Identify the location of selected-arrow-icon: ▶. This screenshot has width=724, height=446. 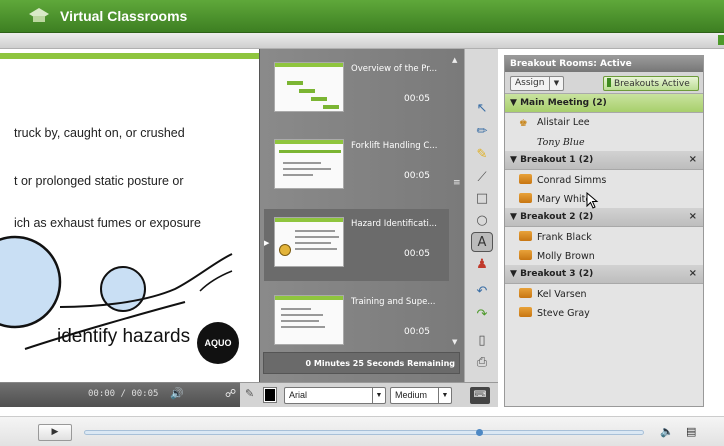
(267, 243).